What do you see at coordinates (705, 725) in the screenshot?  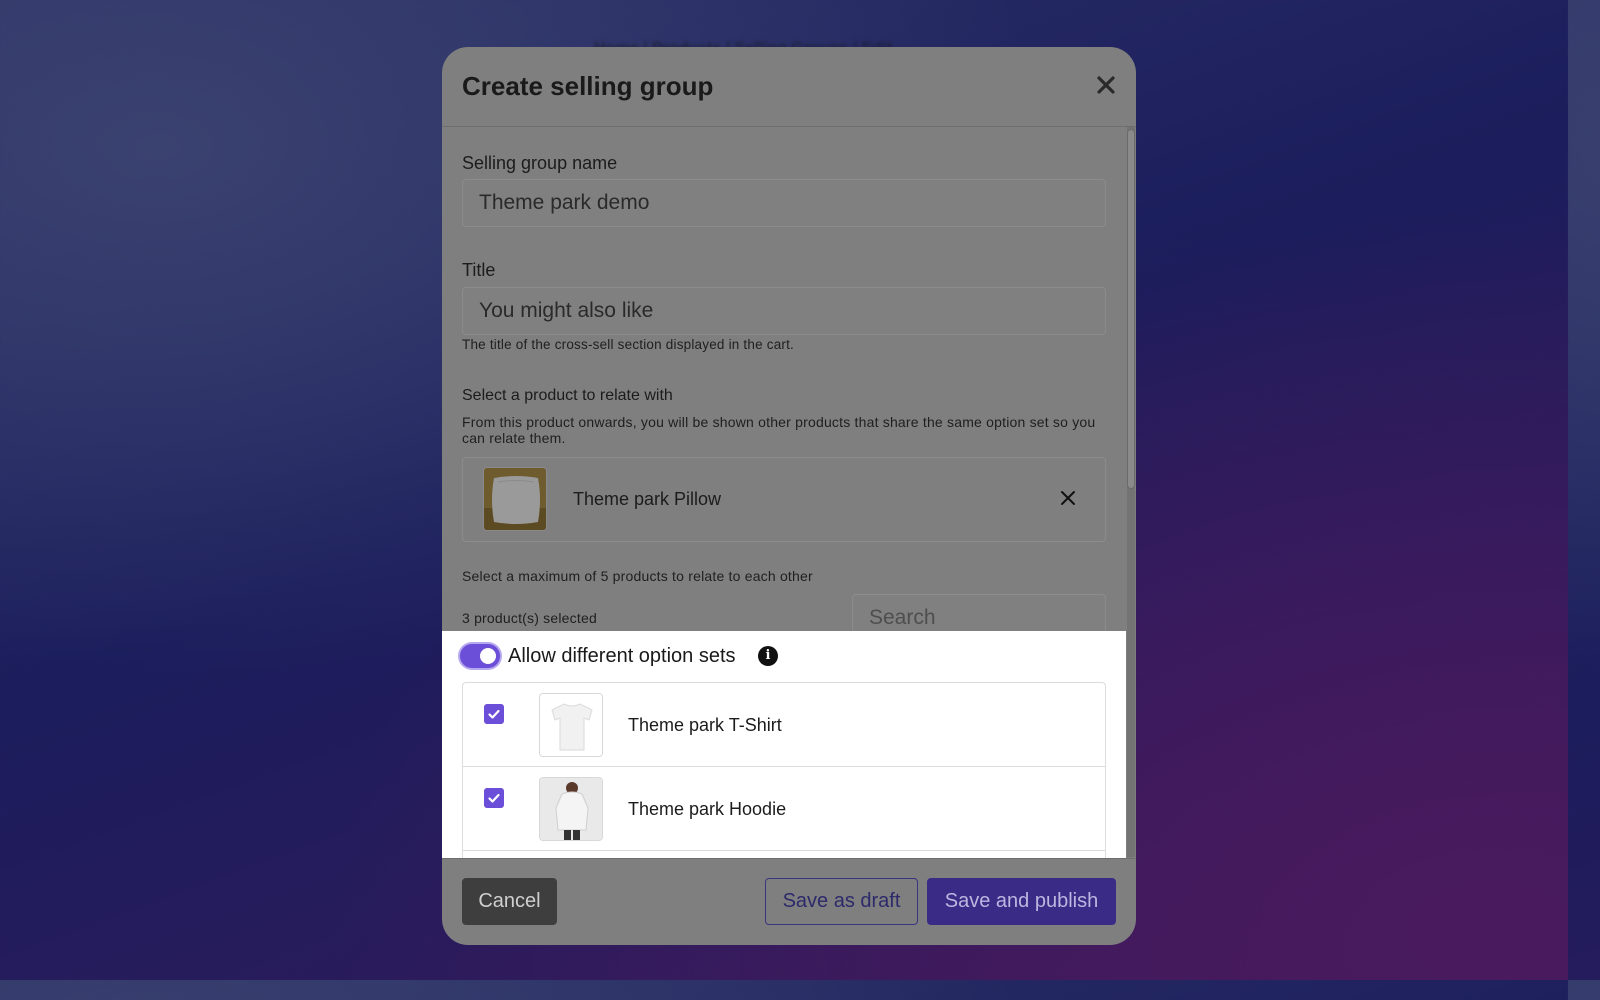 I see `product-name-tshirt: Theme park T-Shirt` at bounding box center [705, 725].